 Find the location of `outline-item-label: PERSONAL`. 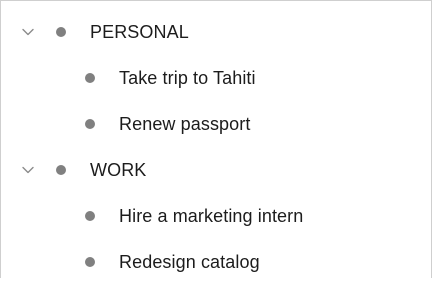

outline-item-label: PERSONAL is located at coordinates (139, 32).